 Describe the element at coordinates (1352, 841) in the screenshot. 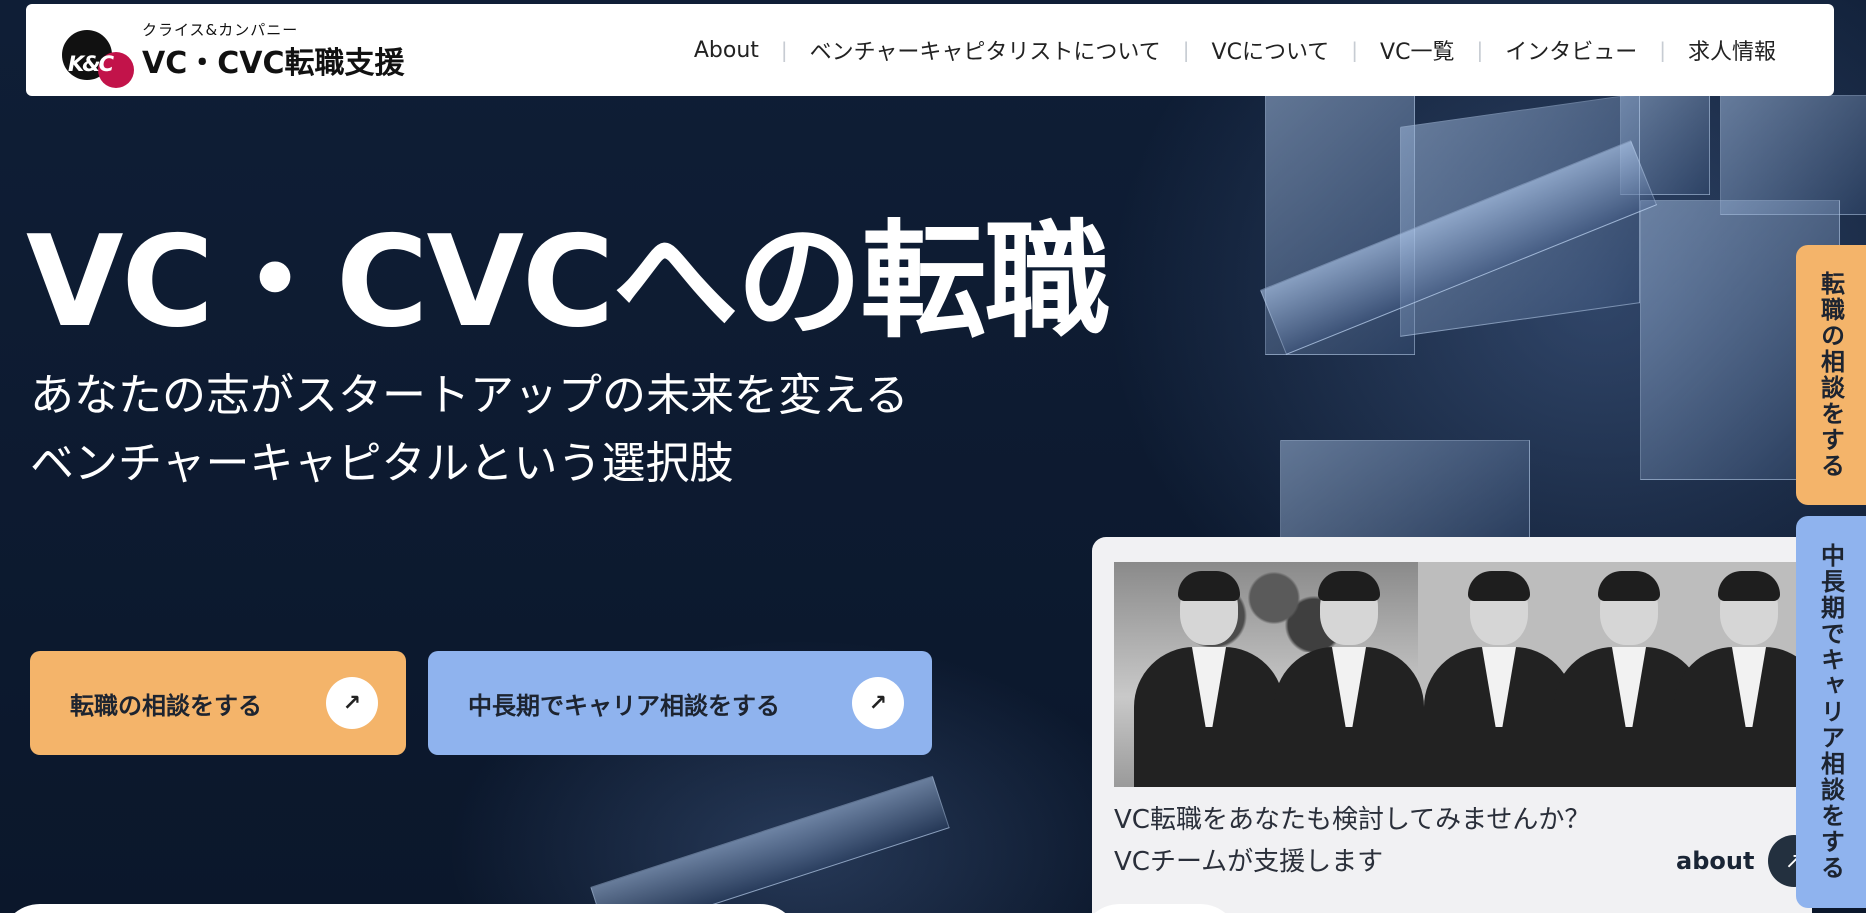

I see `card-description: VC転職をあなたも検討してみませんか？ VCチームが支援します` at that location.